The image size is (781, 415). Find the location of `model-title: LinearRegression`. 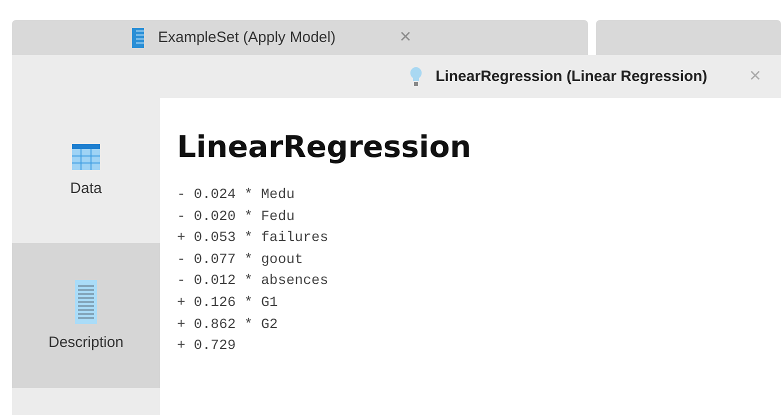

model-title: LinearRegression is located at coordinates (324, 147).